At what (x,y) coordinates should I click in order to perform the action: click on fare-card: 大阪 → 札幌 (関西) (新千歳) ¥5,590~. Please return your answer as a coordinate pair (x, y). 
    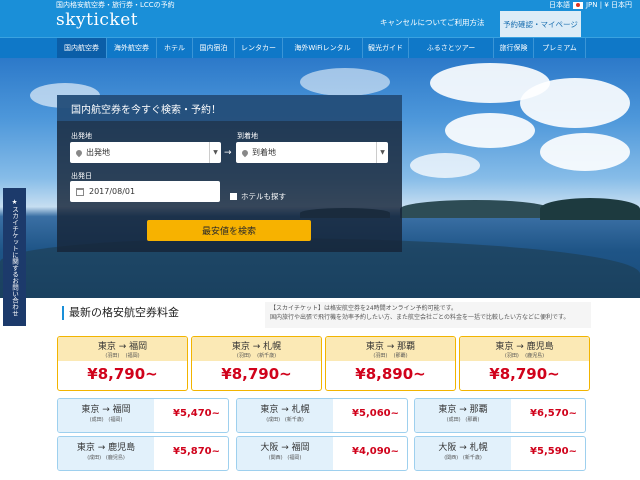
    Looking at the image, I should click on (500, 453).